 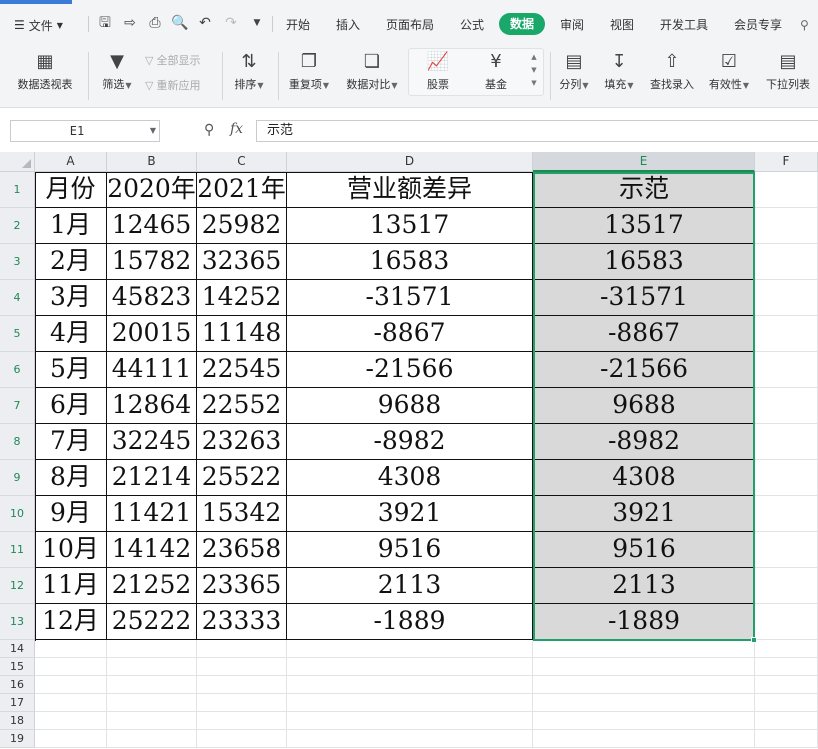 I want to click on cell-c16, so click(x=242, y=685).